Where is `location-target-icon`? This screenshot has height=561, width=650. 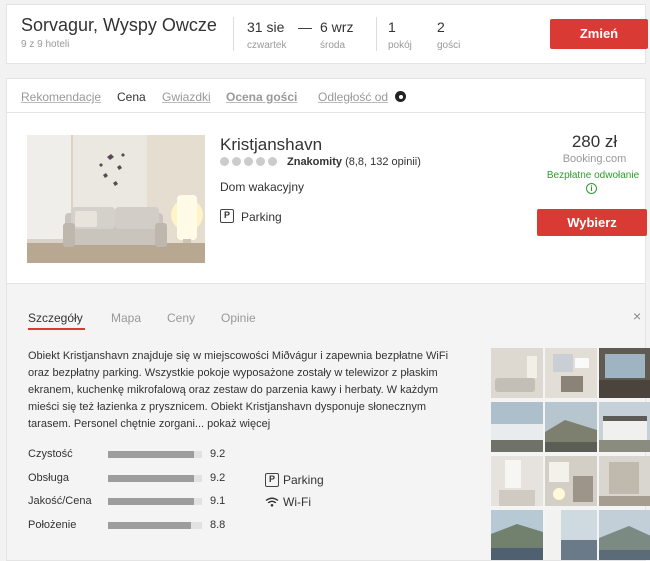
location-target-icon is located at coordinates (400, 96).